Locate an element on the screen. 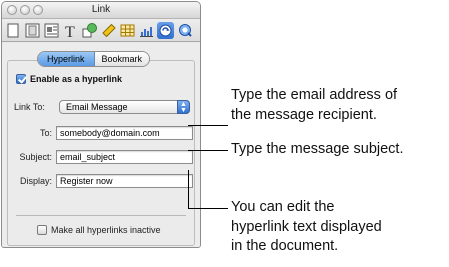 Image resolution: width=449 pixels, height=267 pixels. to-callout-line1: Type the email address of is located at coordinates (314, 95).